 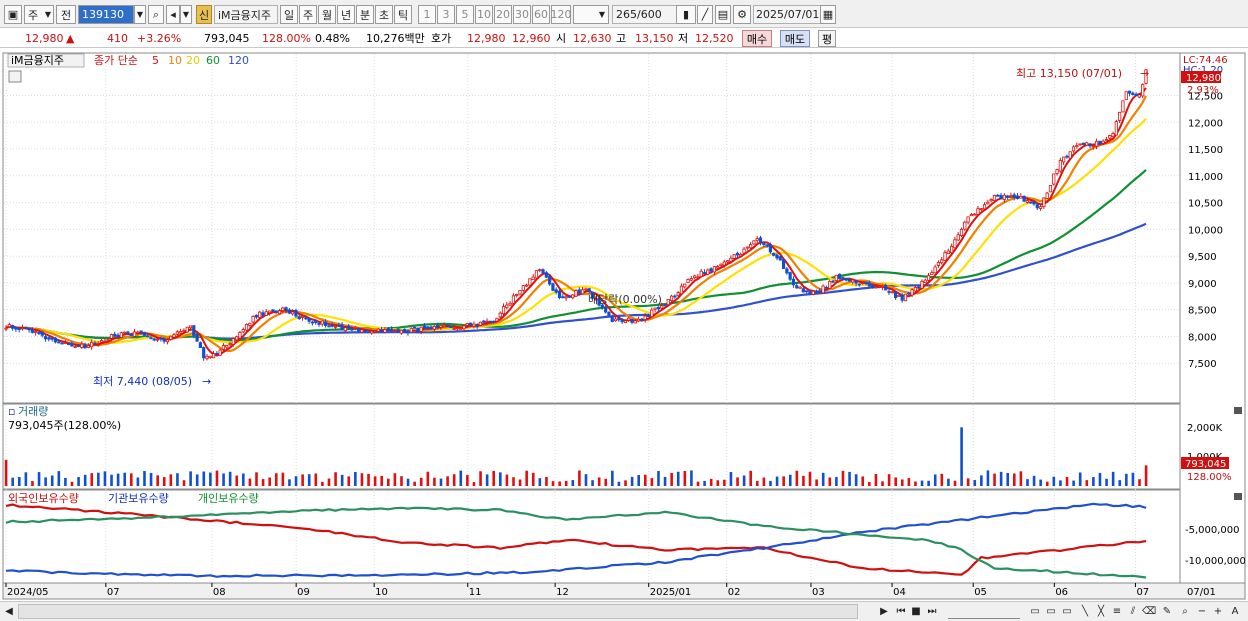 What do you see at coordinates (705, 14) in the screenshot?
I see `draw-icon: ╱` at bounding box center [705, 14].